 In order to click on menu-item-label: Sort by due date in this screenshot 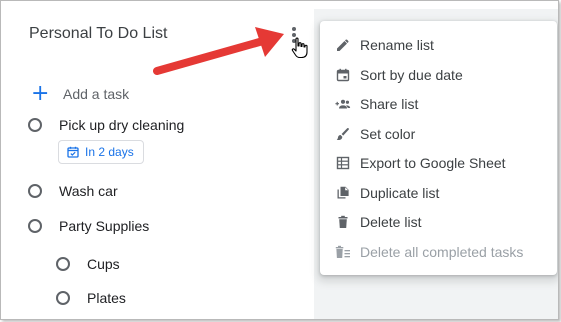, I will do `click(411, 75)`.